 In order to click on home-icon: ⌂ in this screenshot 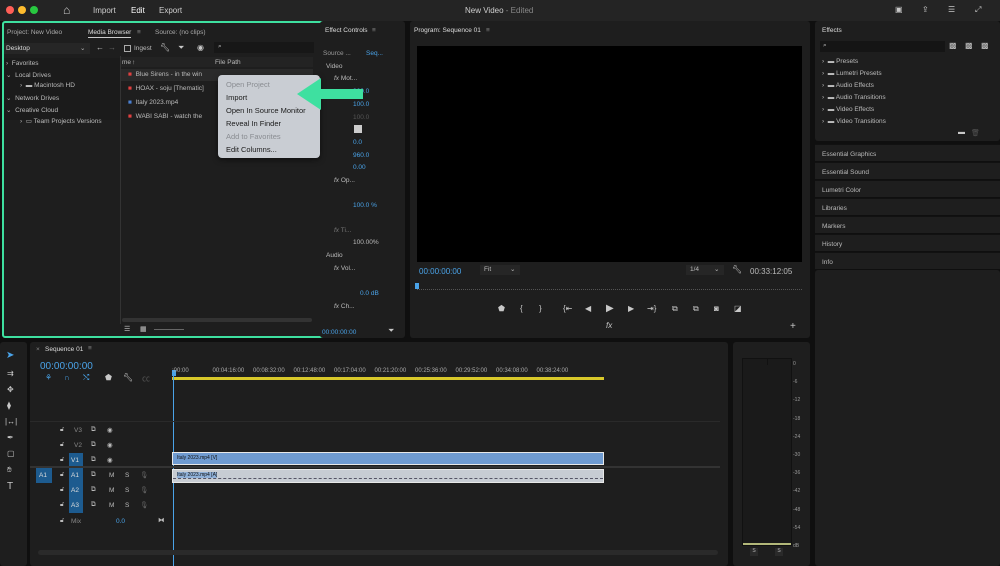, I will do `click(66, 10)`.